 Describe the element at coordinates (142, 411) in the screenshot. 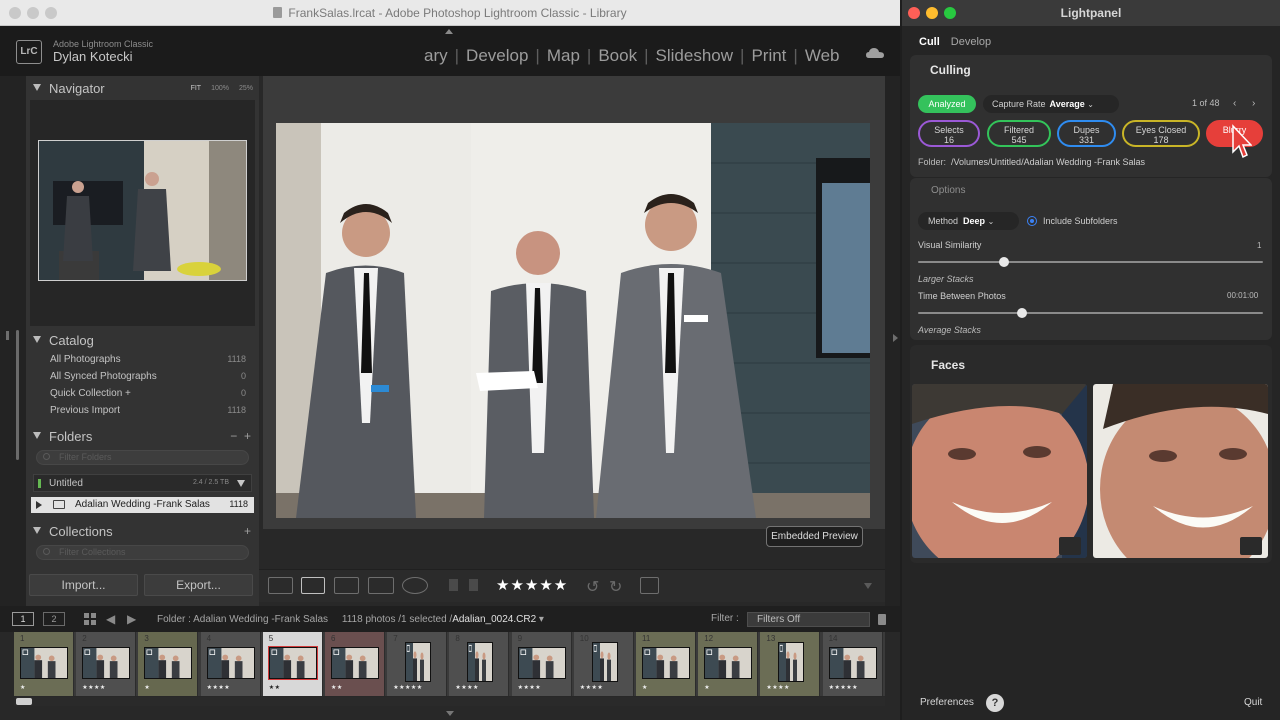

I see `catalog-item: Previous Import 1118` at that location.